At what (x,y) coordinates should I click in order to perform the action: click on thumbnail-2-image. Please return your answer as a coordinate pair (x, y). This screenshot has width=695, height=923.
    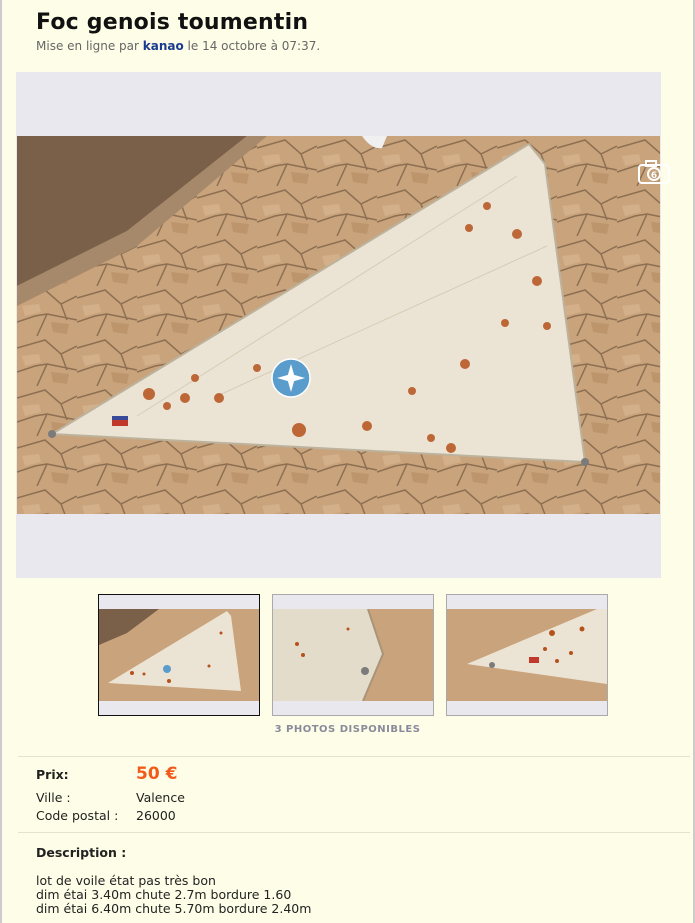
    Looking at the image, I should click on (353, 655).